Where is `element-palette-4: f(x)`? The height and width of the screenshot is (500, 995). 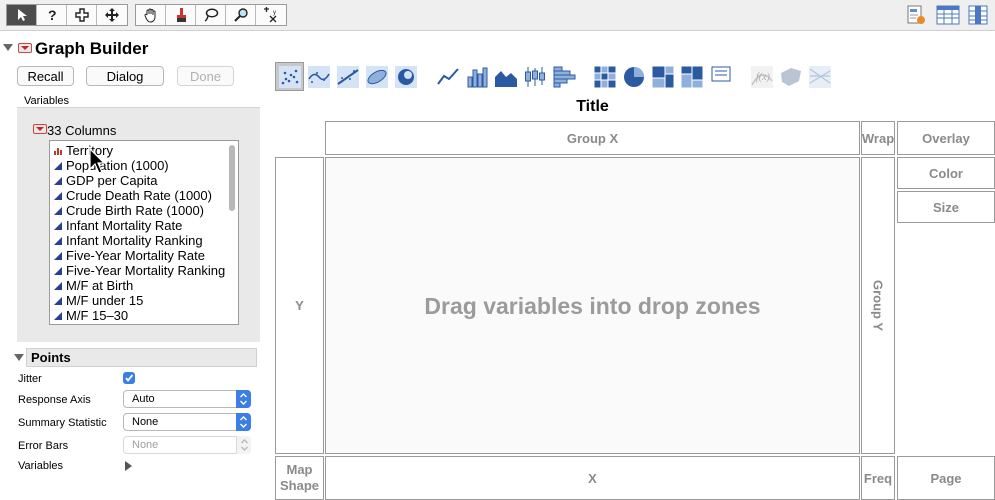
element-palette-4: f(x) is located at coordinates (790, 77).